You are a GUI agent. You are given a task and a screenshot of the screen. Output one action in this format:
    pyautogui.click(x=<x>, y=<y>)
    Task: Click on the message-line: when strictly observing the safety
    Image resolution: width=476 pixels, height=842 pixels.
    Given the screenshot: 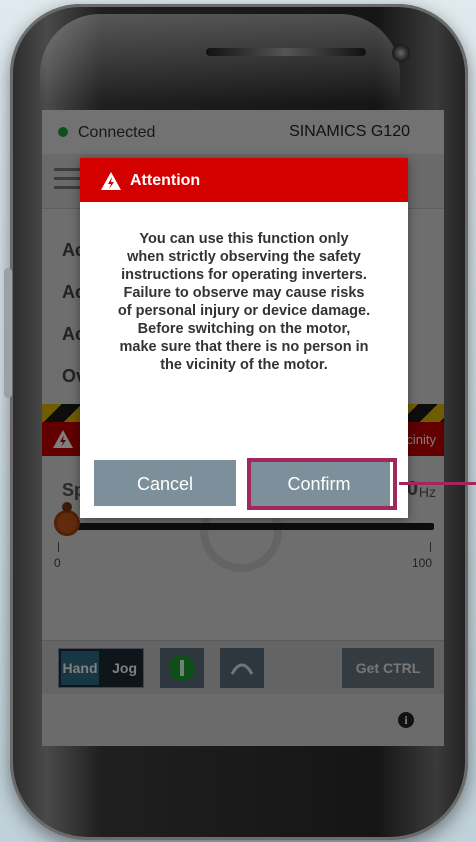 What is the action you would take?
    pyautogui.click(x=244, y=257)
    